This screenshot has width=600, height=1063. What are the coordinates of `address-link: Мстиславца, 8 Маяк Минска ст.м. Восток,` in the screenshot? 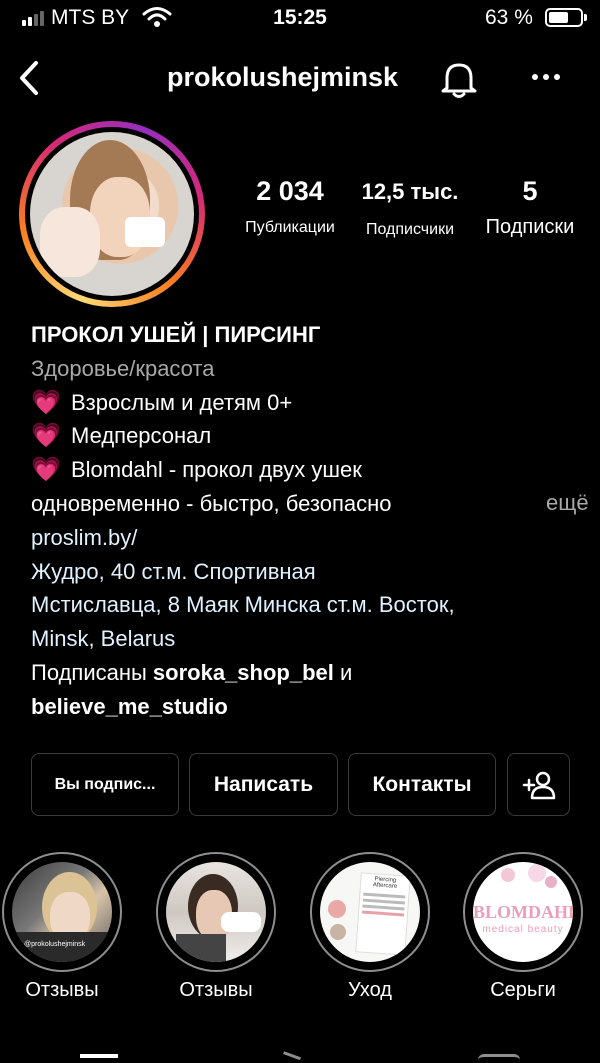 It's located at (306, 605).